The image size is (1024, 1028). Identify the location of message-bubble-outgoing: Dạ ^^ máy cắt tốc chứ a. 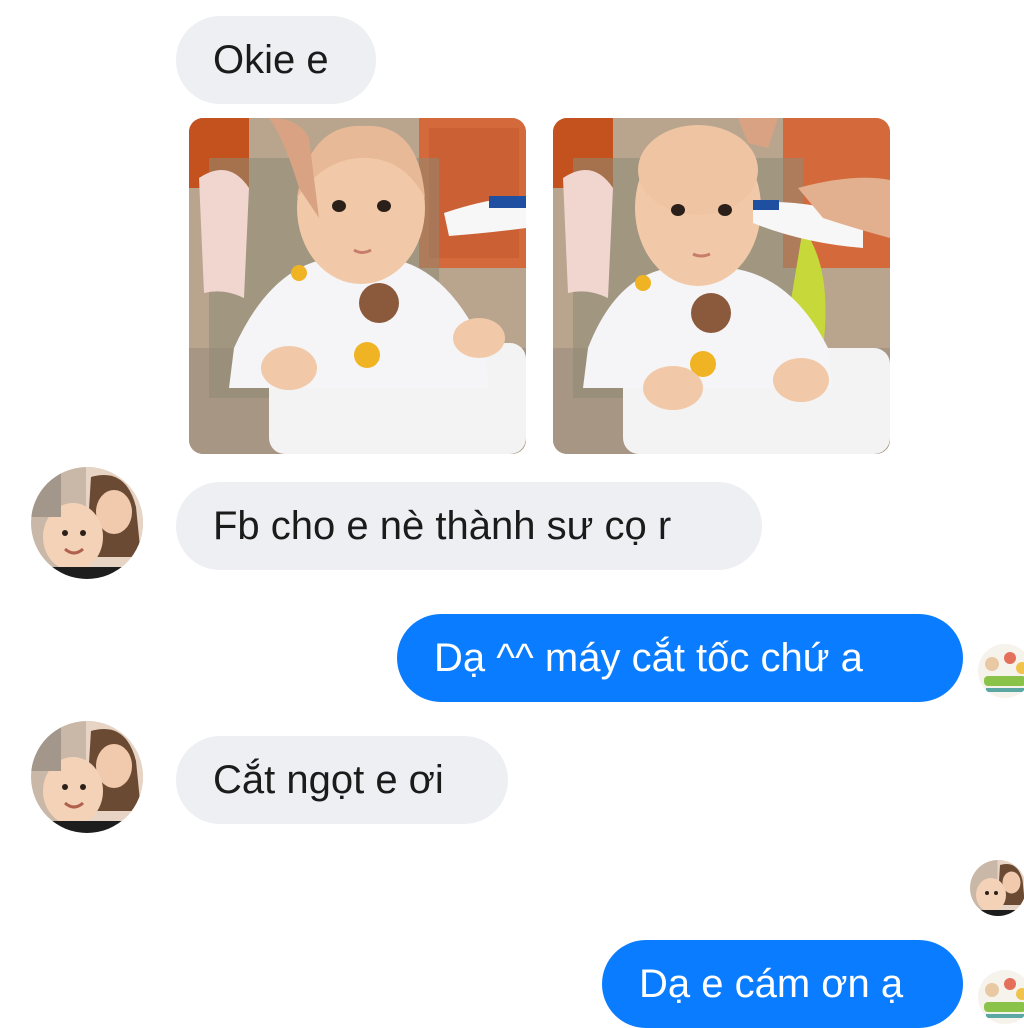
(680, 658).